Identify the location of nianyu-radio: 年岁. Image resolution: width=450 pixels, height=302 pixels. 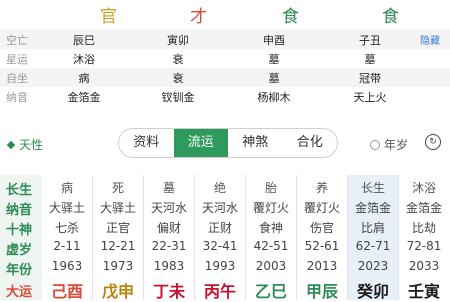
(389, 144).